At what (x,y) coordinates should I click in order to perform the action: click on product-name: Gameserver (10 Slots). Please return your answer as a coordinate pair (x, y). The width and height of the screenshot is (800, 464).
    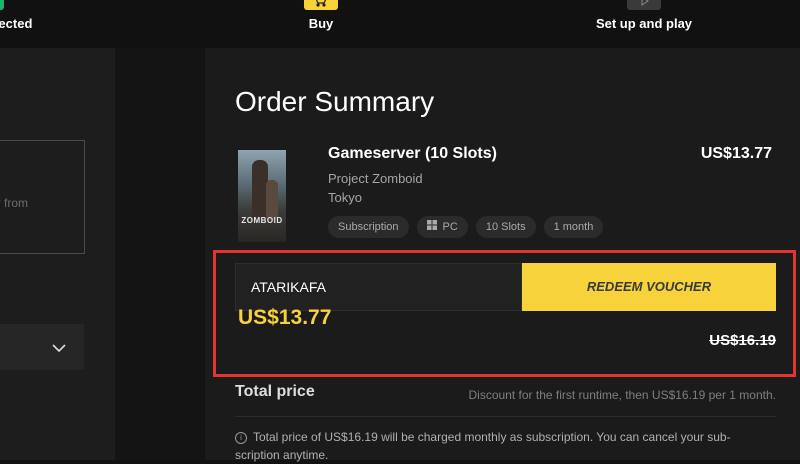
    Looking at the image, I should click on (412, 153).